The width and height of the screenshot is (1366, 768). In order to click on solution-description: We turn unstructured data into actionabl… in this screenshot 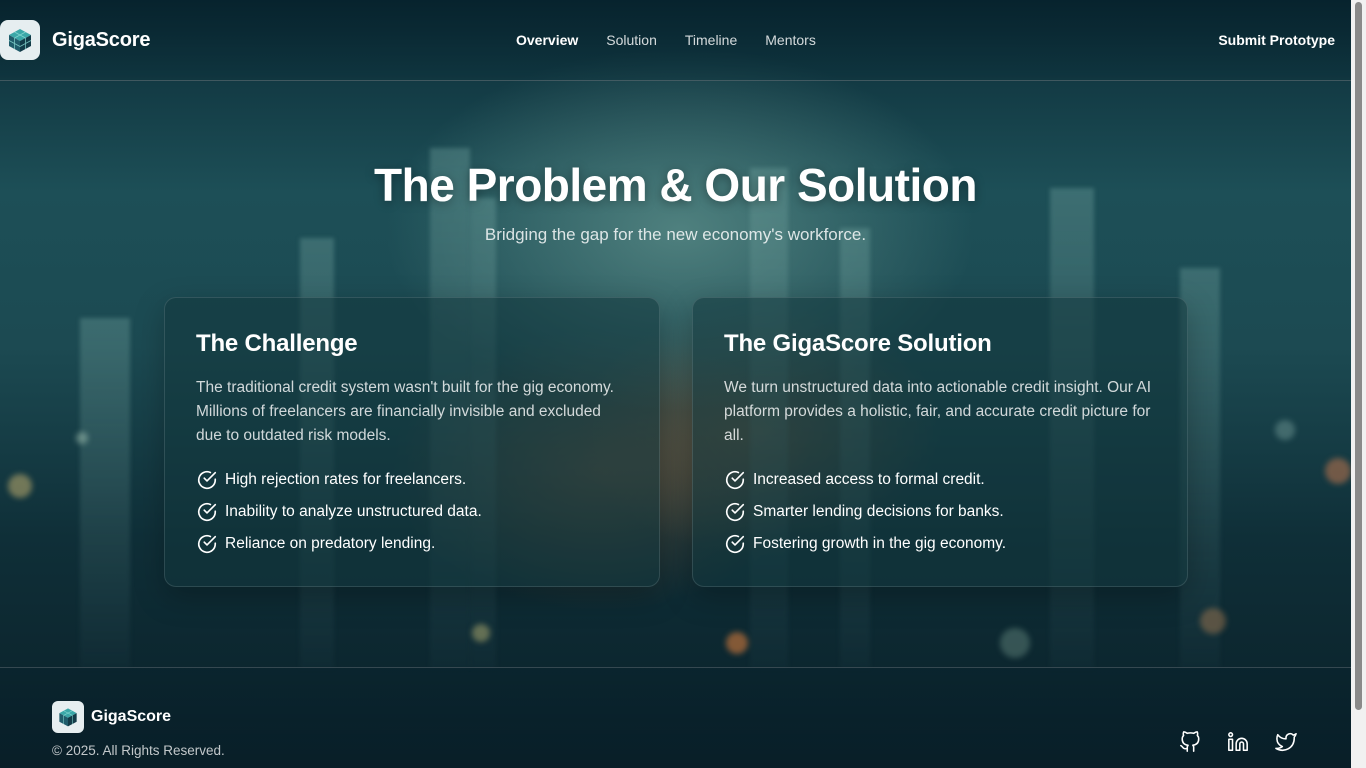, I will do `click(938, 411)`.